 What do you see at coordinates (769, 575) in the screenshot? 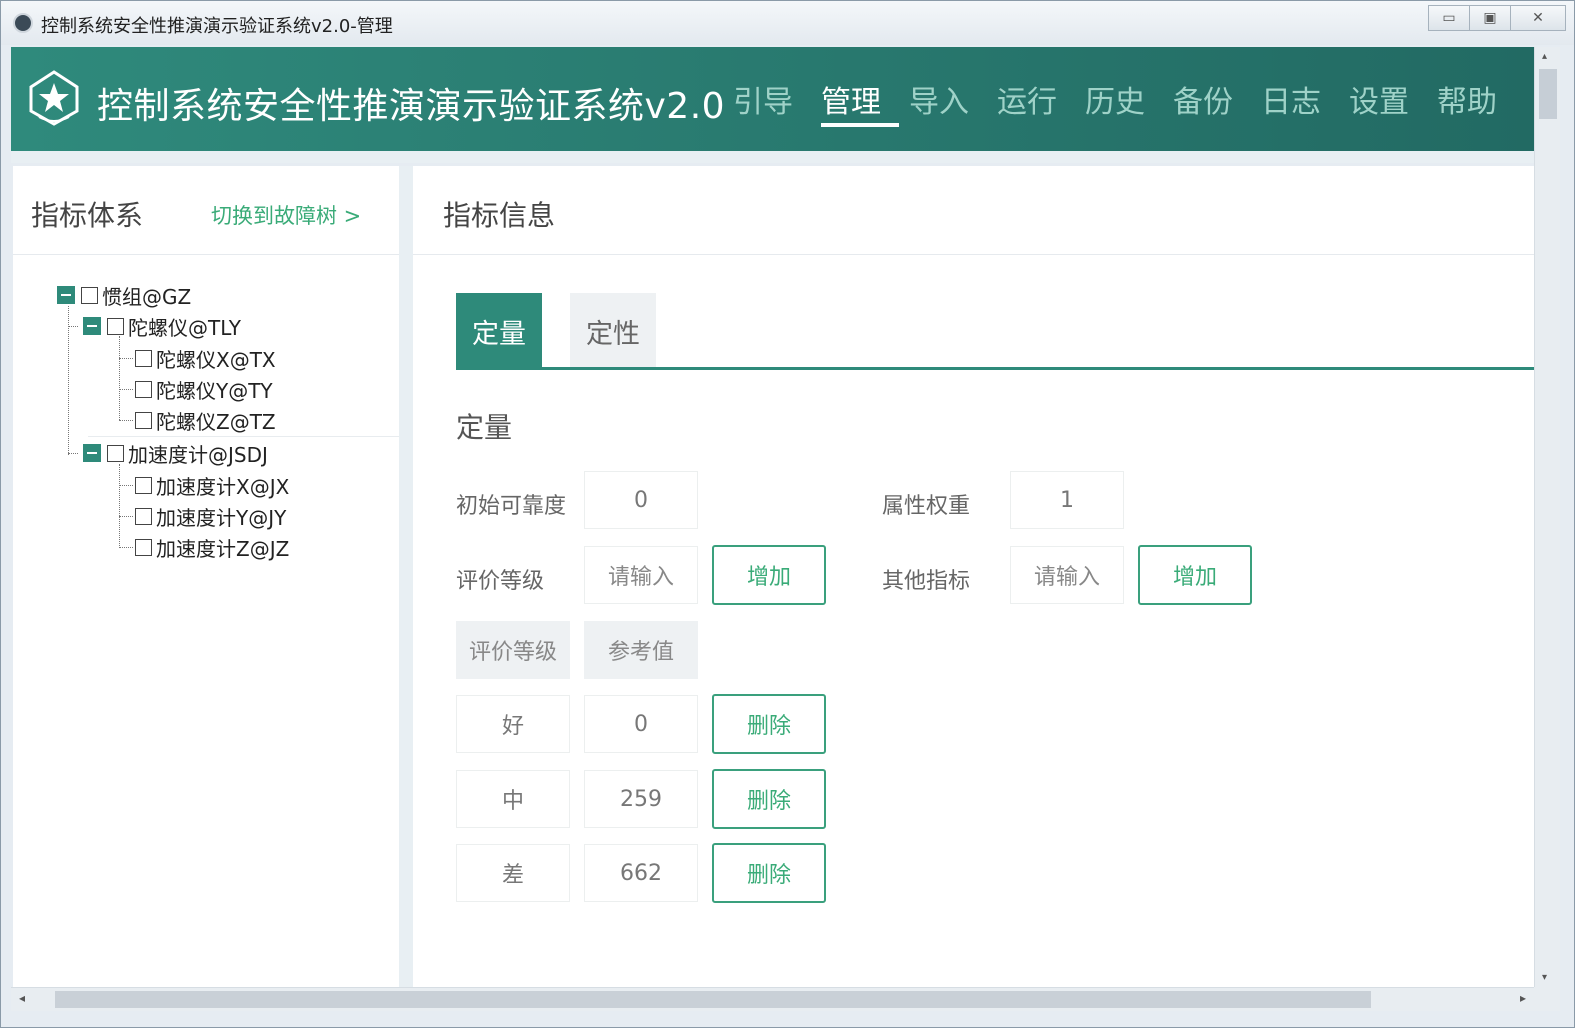
I see `add-eval-level-button: 增加` at bounding box center [769, 575].